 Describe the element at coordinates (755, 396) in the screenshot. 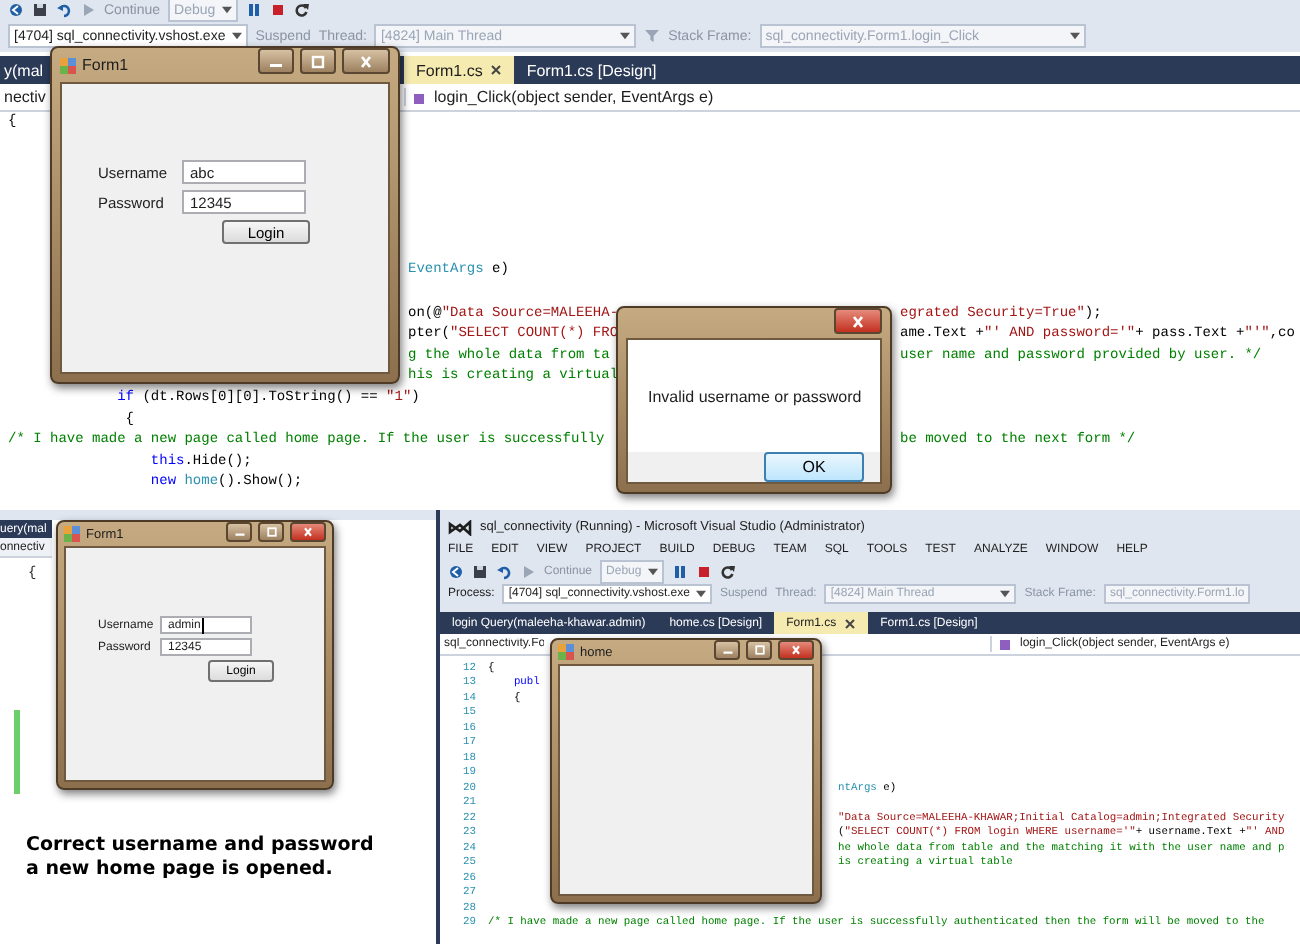

I see `error-message: Invalid username or password` at that location.